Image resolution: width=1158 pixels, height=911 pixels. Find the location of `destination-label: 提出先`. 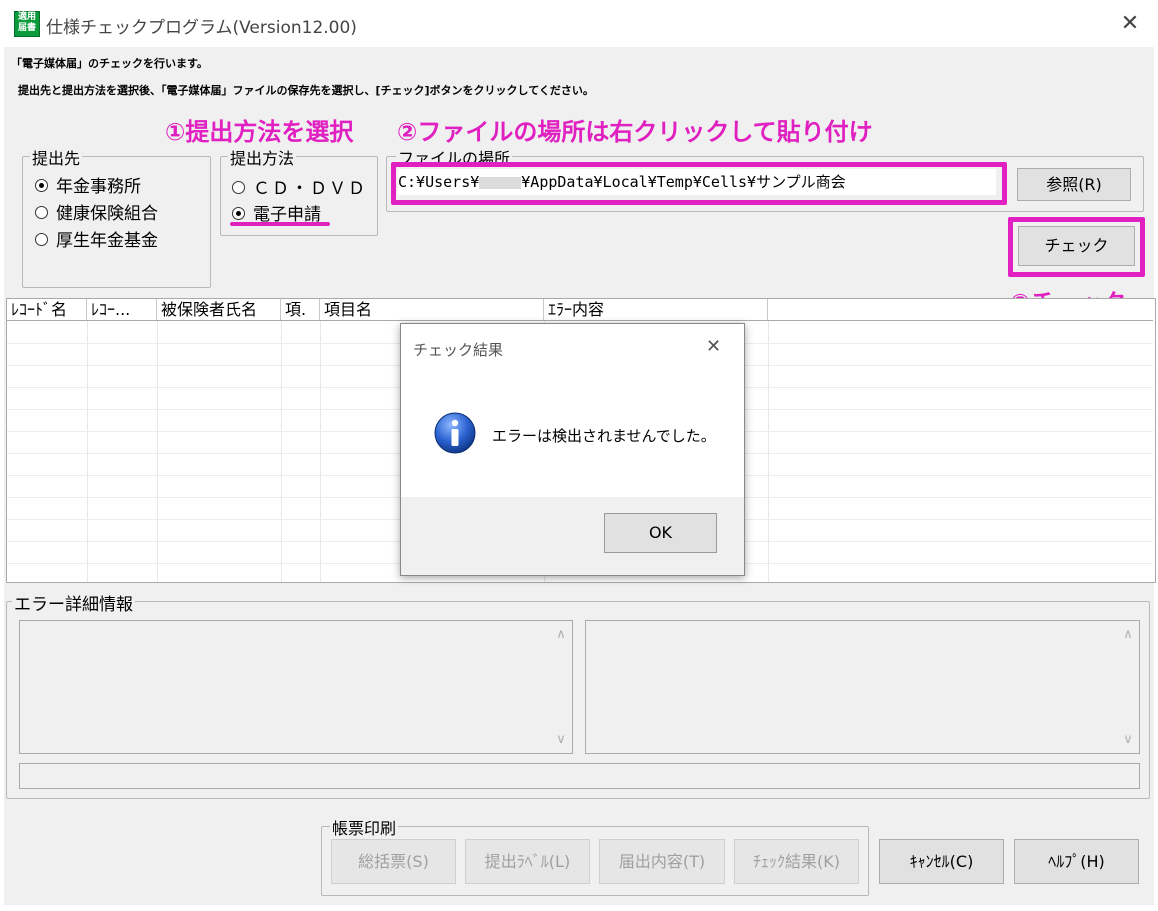

destination-label: 提出先 is located at coordinates (56, 157).